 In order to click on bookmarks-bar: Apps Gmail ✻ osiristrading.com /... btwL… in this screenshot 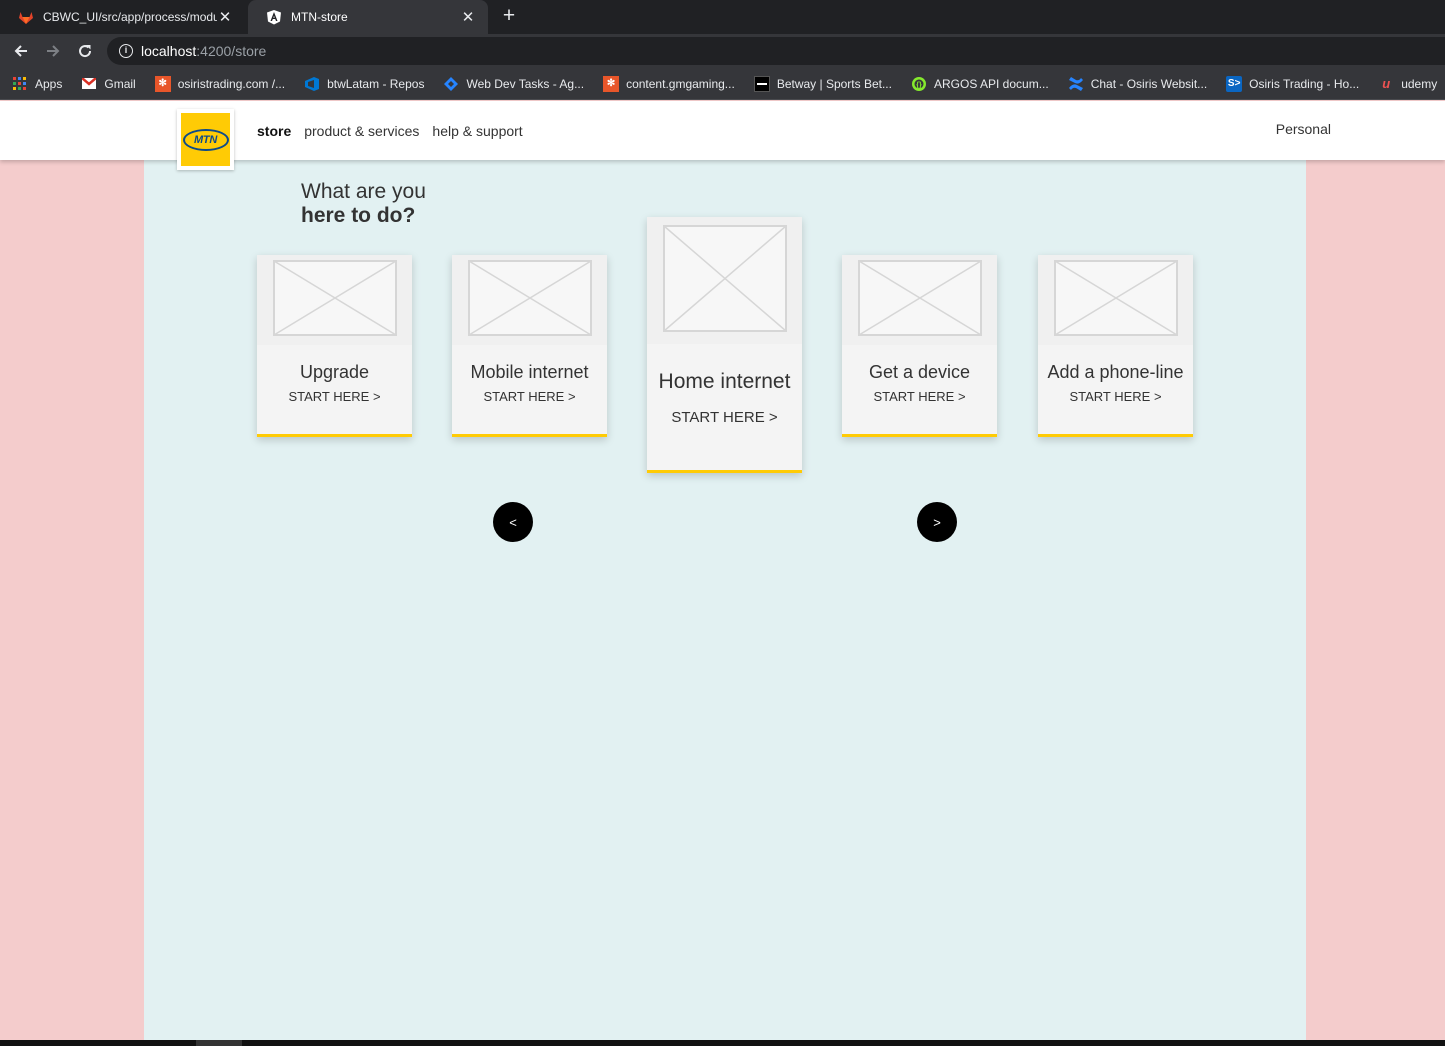, I will do `click(722, 84)`.